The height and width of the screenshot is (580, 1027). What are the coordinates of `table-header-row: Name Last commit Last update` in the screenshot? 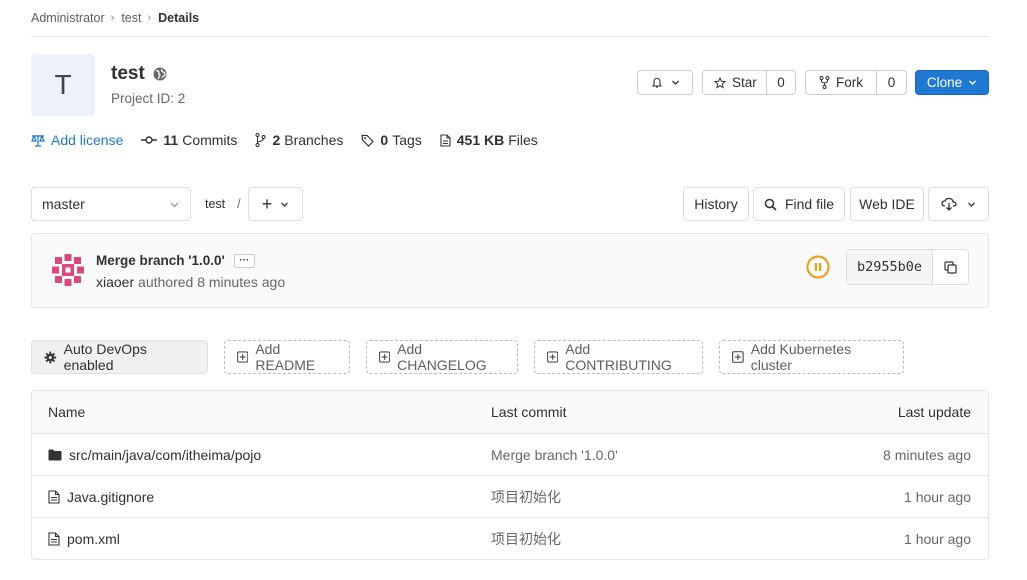 It's located at (510, 412).